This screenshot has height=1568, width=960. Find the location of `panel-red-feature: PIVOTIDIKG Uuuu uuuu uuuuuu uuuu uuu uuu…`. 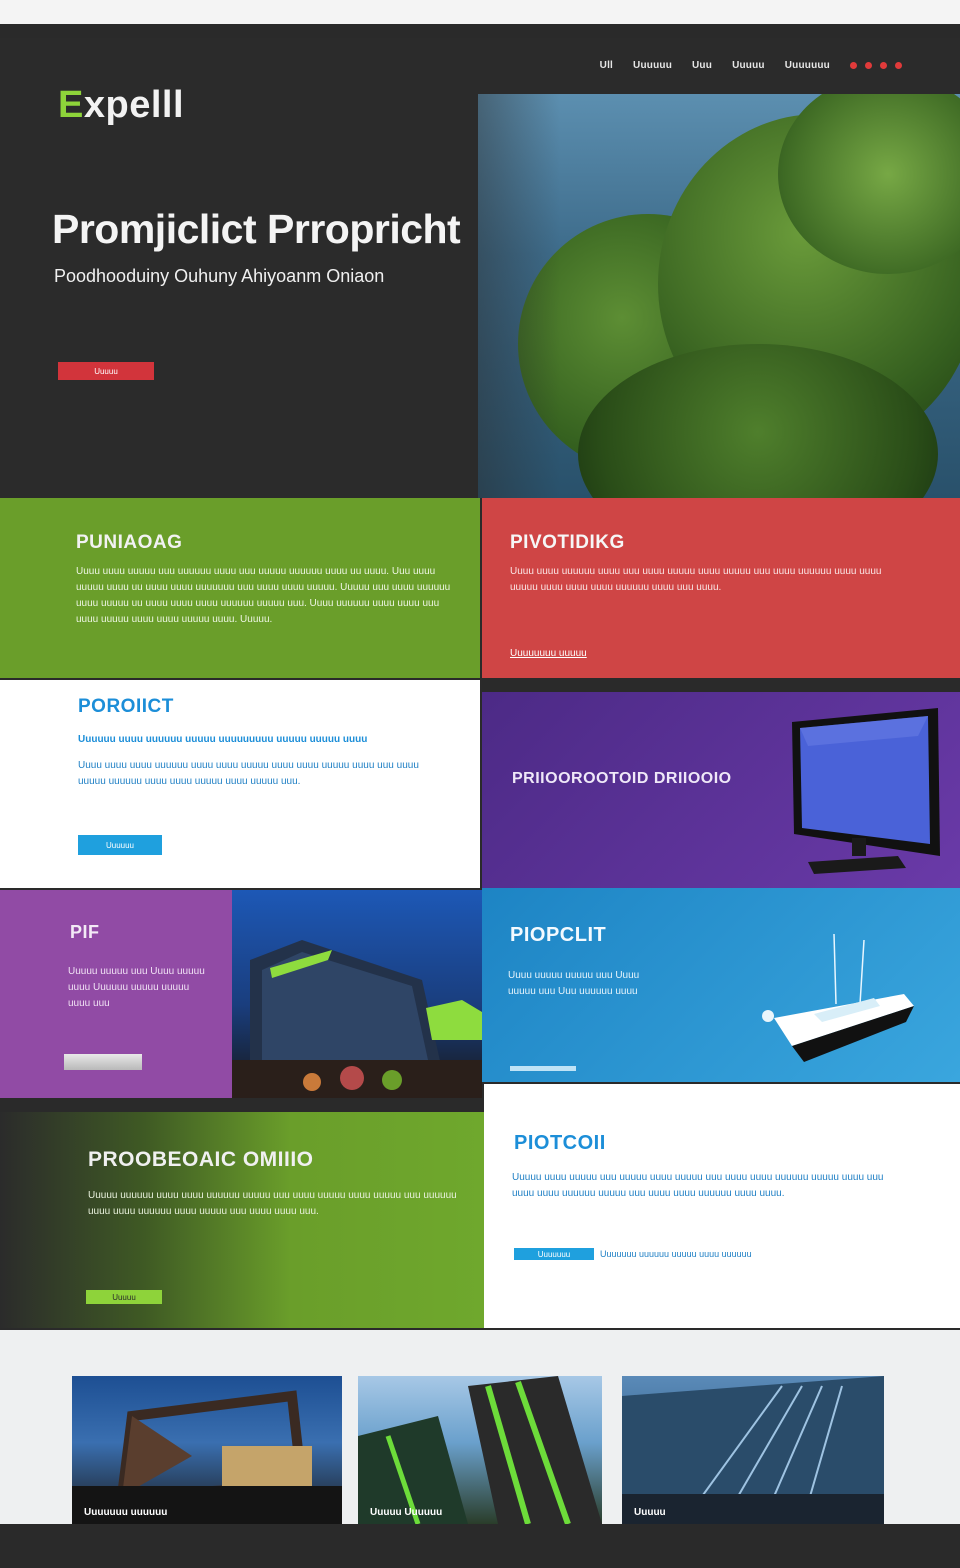

panel-red-feature: PIVOTIDIKG Uuuu uuuu uuuuuu uuuu uuu uuu… is located at coordinates (721, 588).